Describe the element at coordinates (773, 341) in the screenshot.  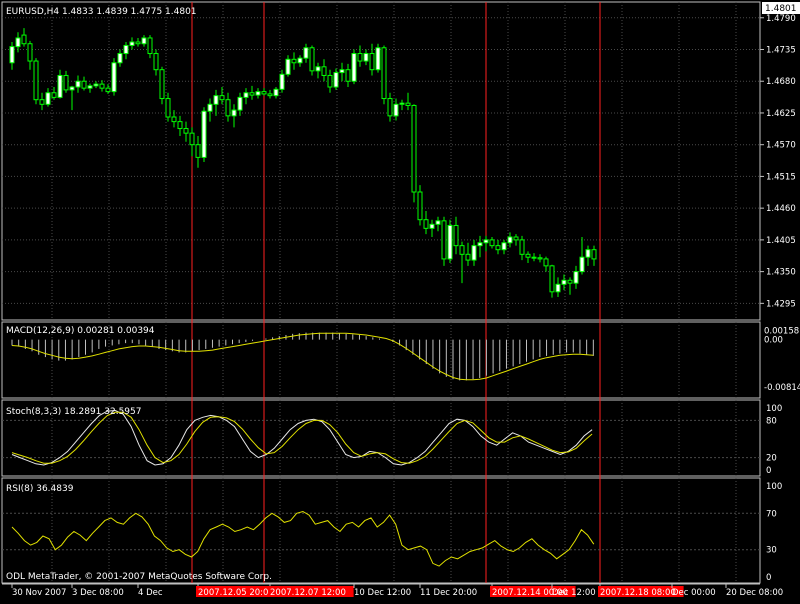
I see `macd-tick-label: 0.00` at that location.